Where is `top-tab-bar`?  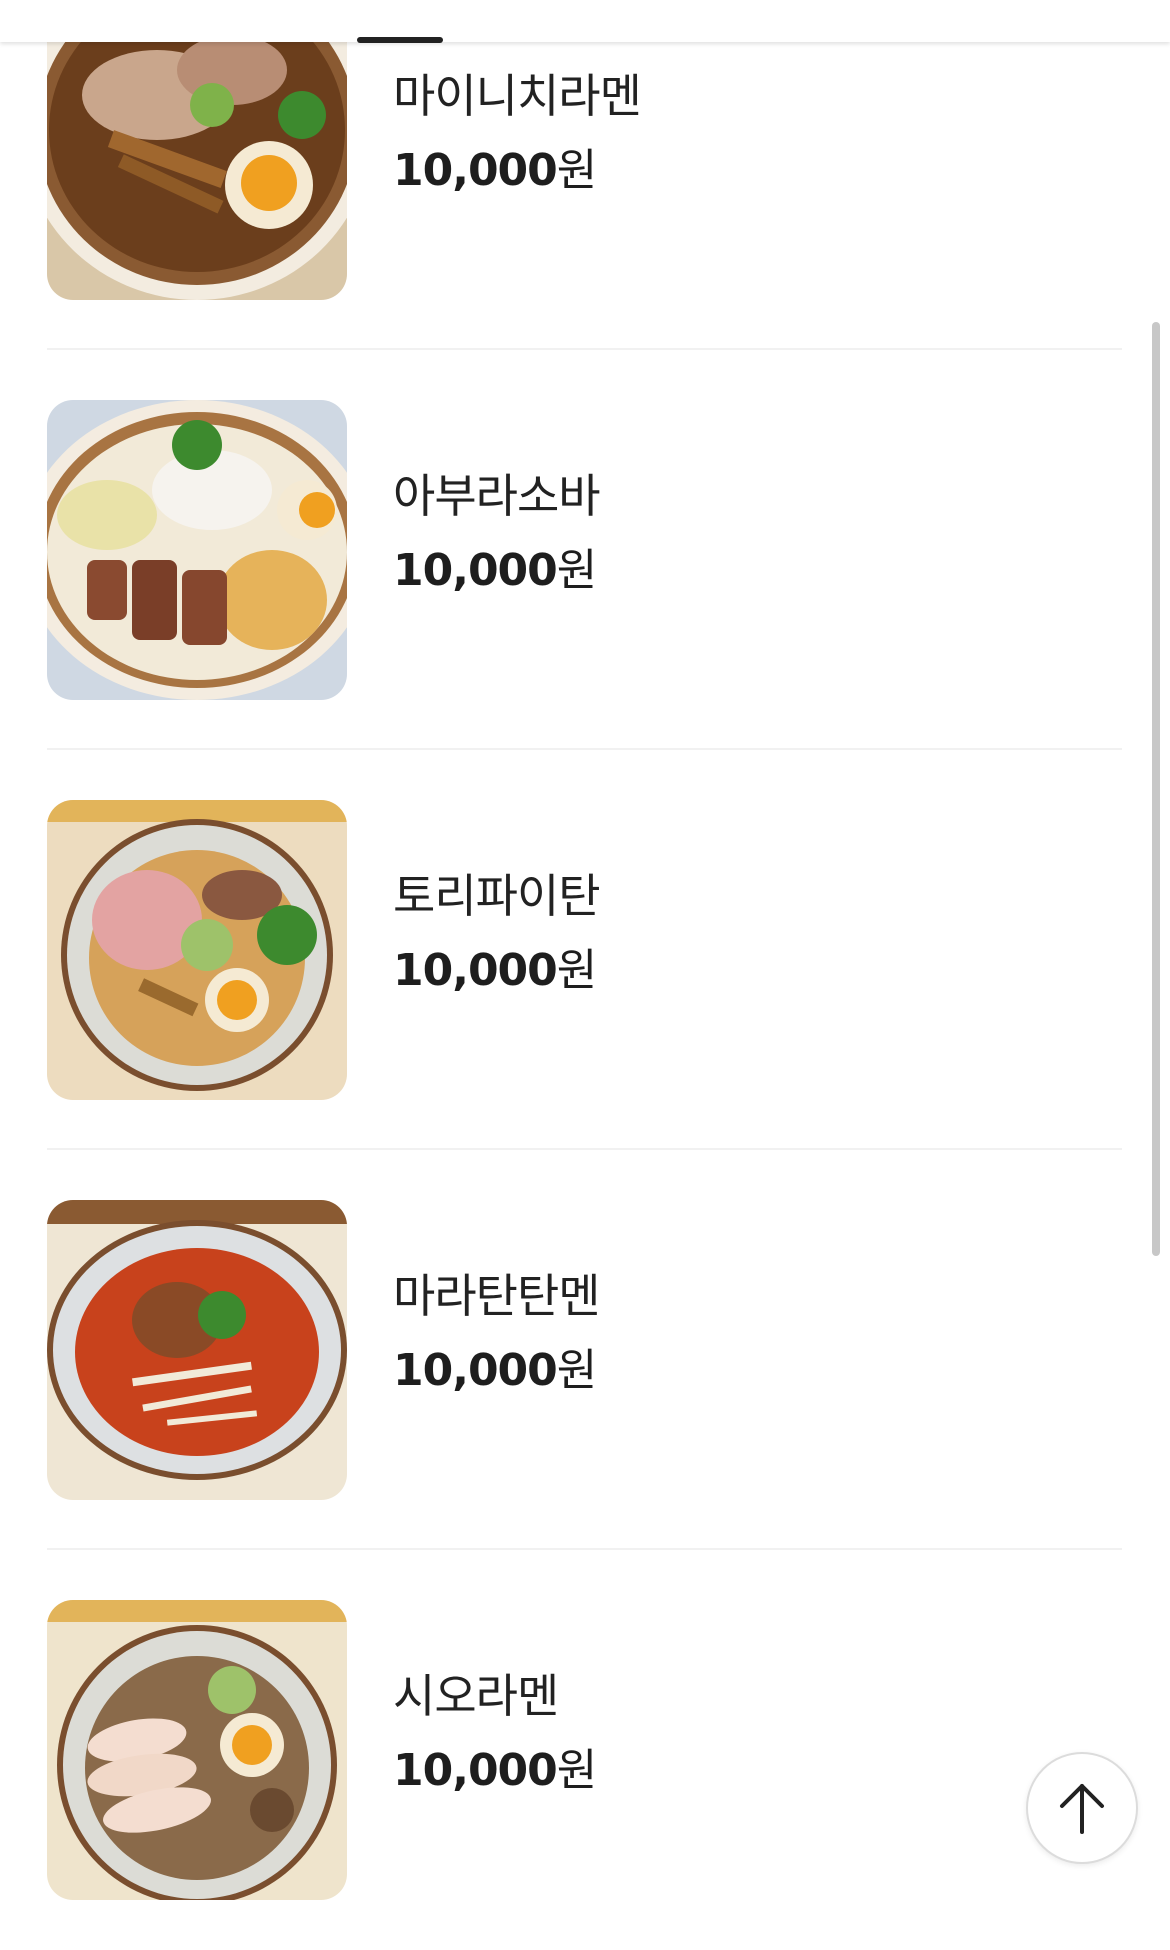
top-tab-bar is located at coordinates (585, 21).